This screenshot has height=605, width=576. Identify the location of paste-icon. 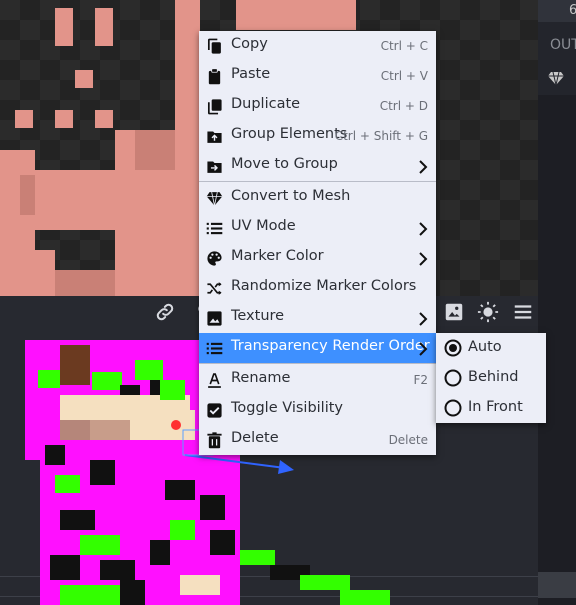
(214, 76).